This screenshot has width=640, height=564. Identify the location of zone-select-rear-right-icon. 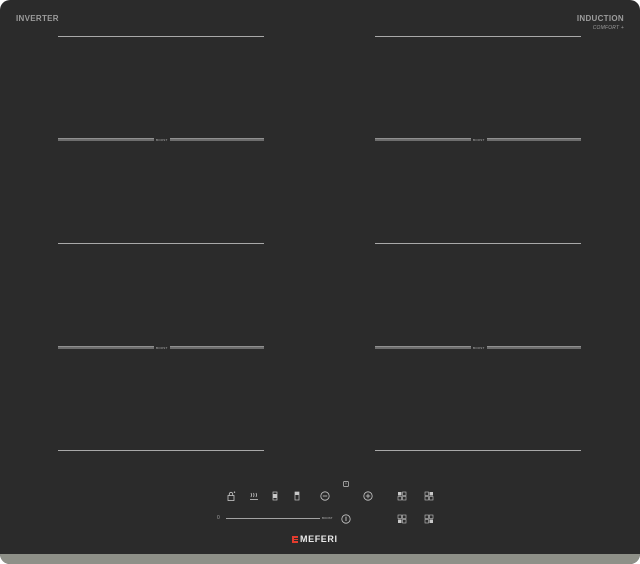
(429, 496).